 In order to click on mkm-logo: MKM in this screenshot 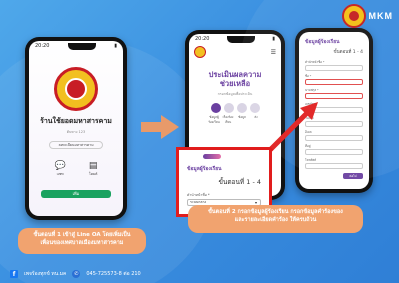, I will do `click(367, 16)`.